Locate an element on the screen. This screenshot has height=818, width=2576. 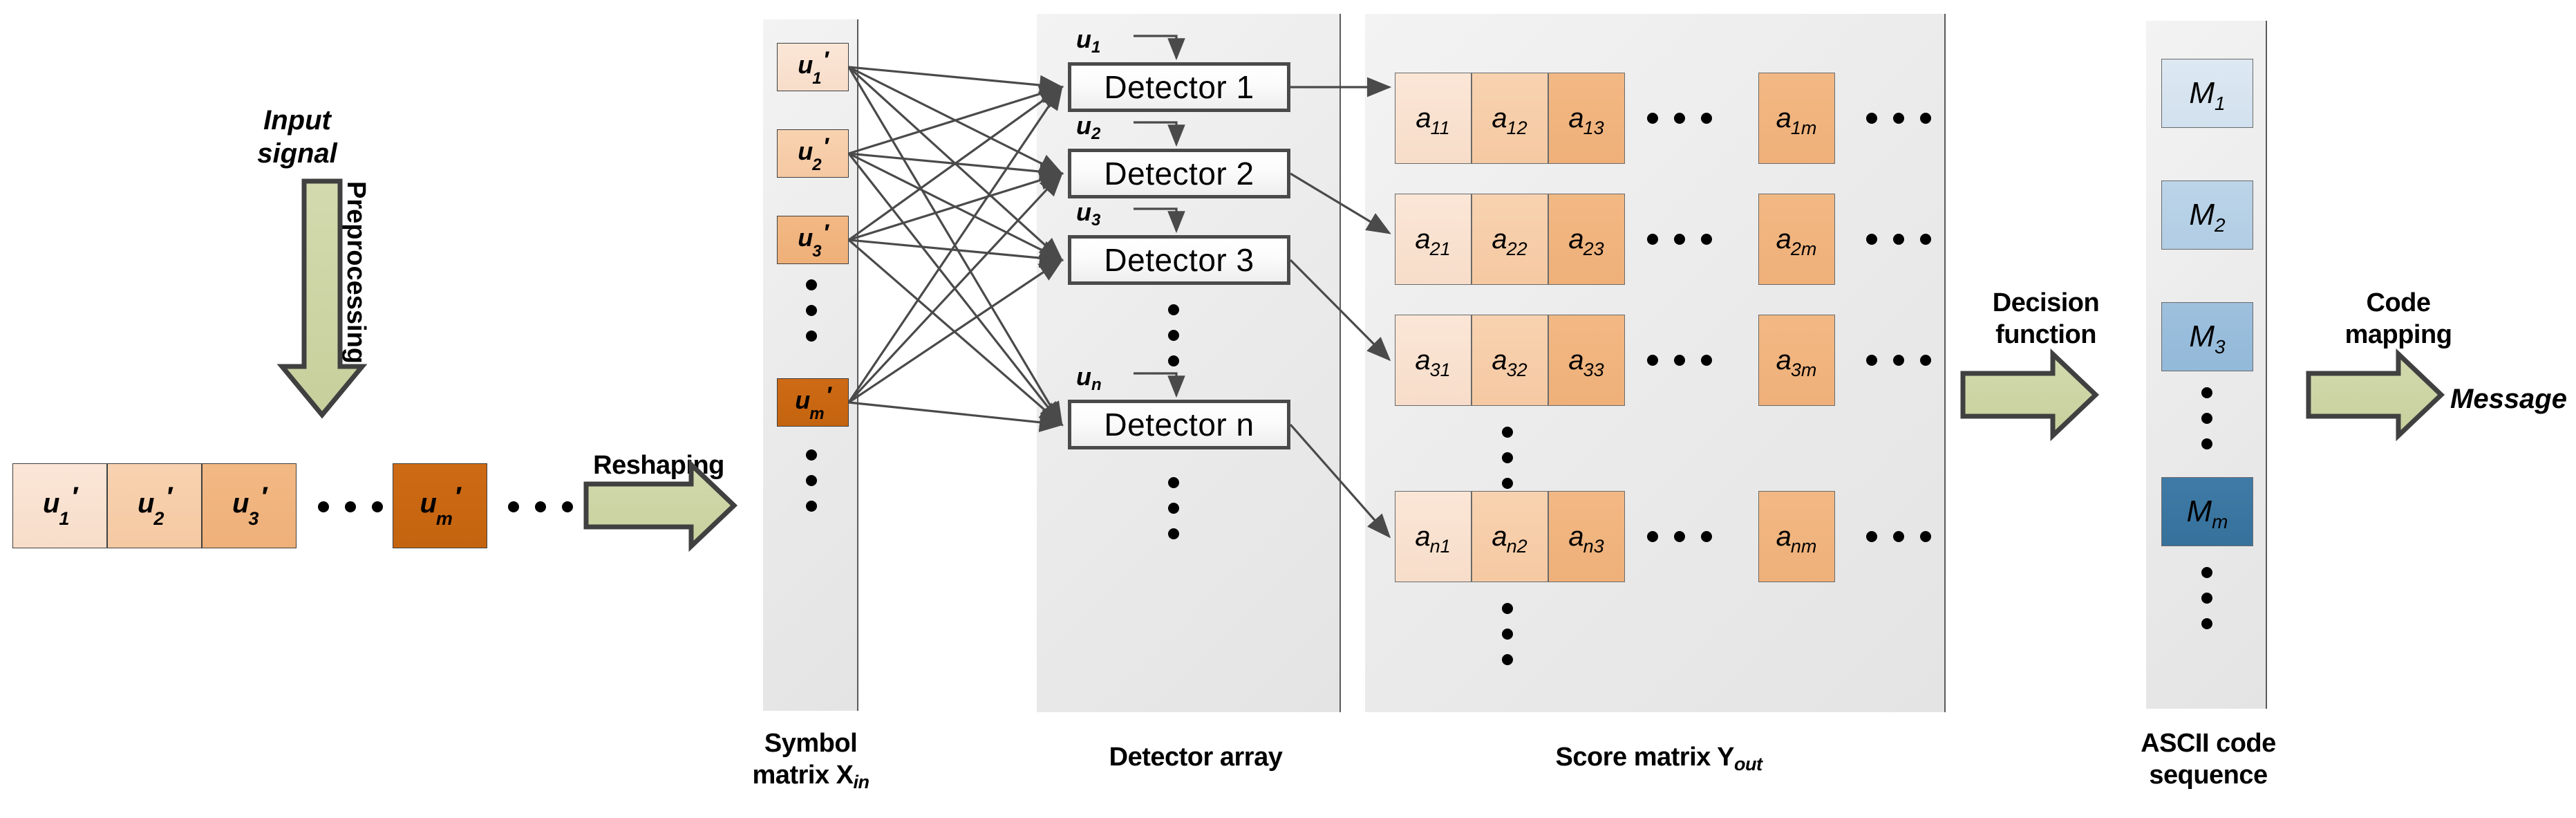
input-cell-u2: u2′ is located at coordinates (154, 506).